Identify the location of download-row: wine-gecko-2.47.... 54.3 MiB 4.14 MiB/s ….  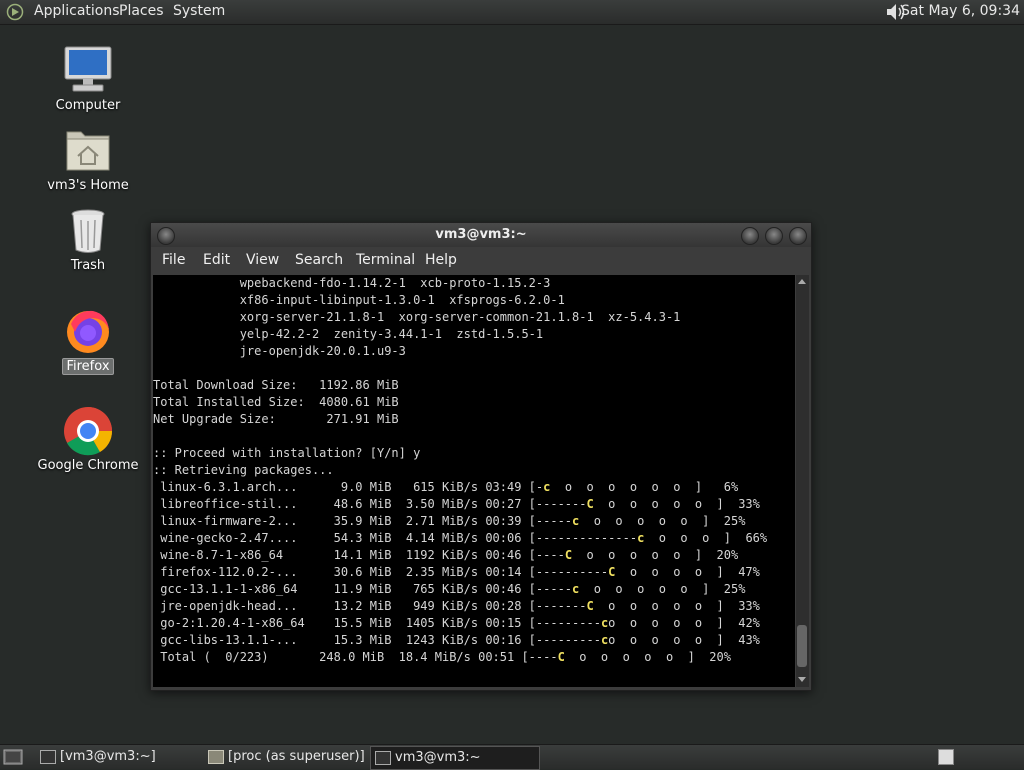
(460, 538).